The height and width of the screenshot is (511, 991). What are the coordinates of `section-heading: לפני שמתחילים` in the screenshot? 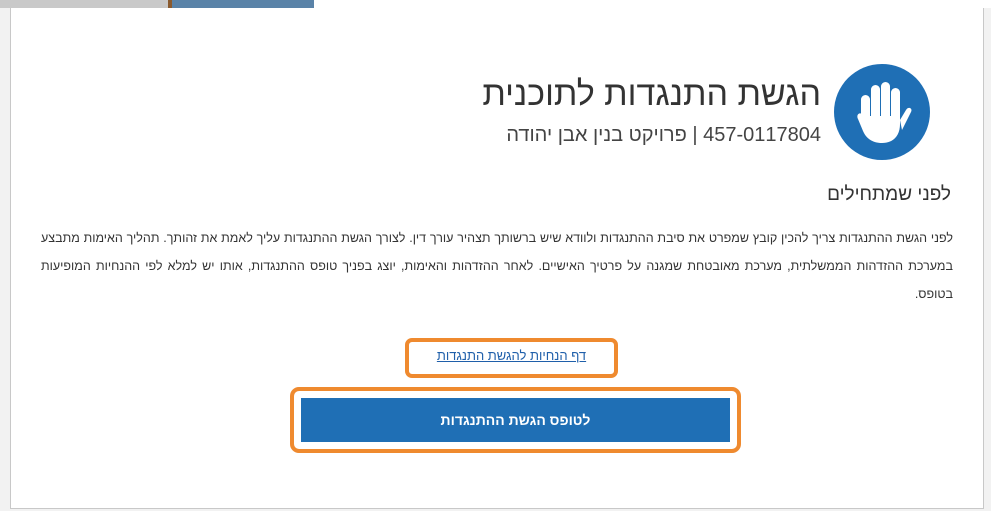 It's located at (889, 194).